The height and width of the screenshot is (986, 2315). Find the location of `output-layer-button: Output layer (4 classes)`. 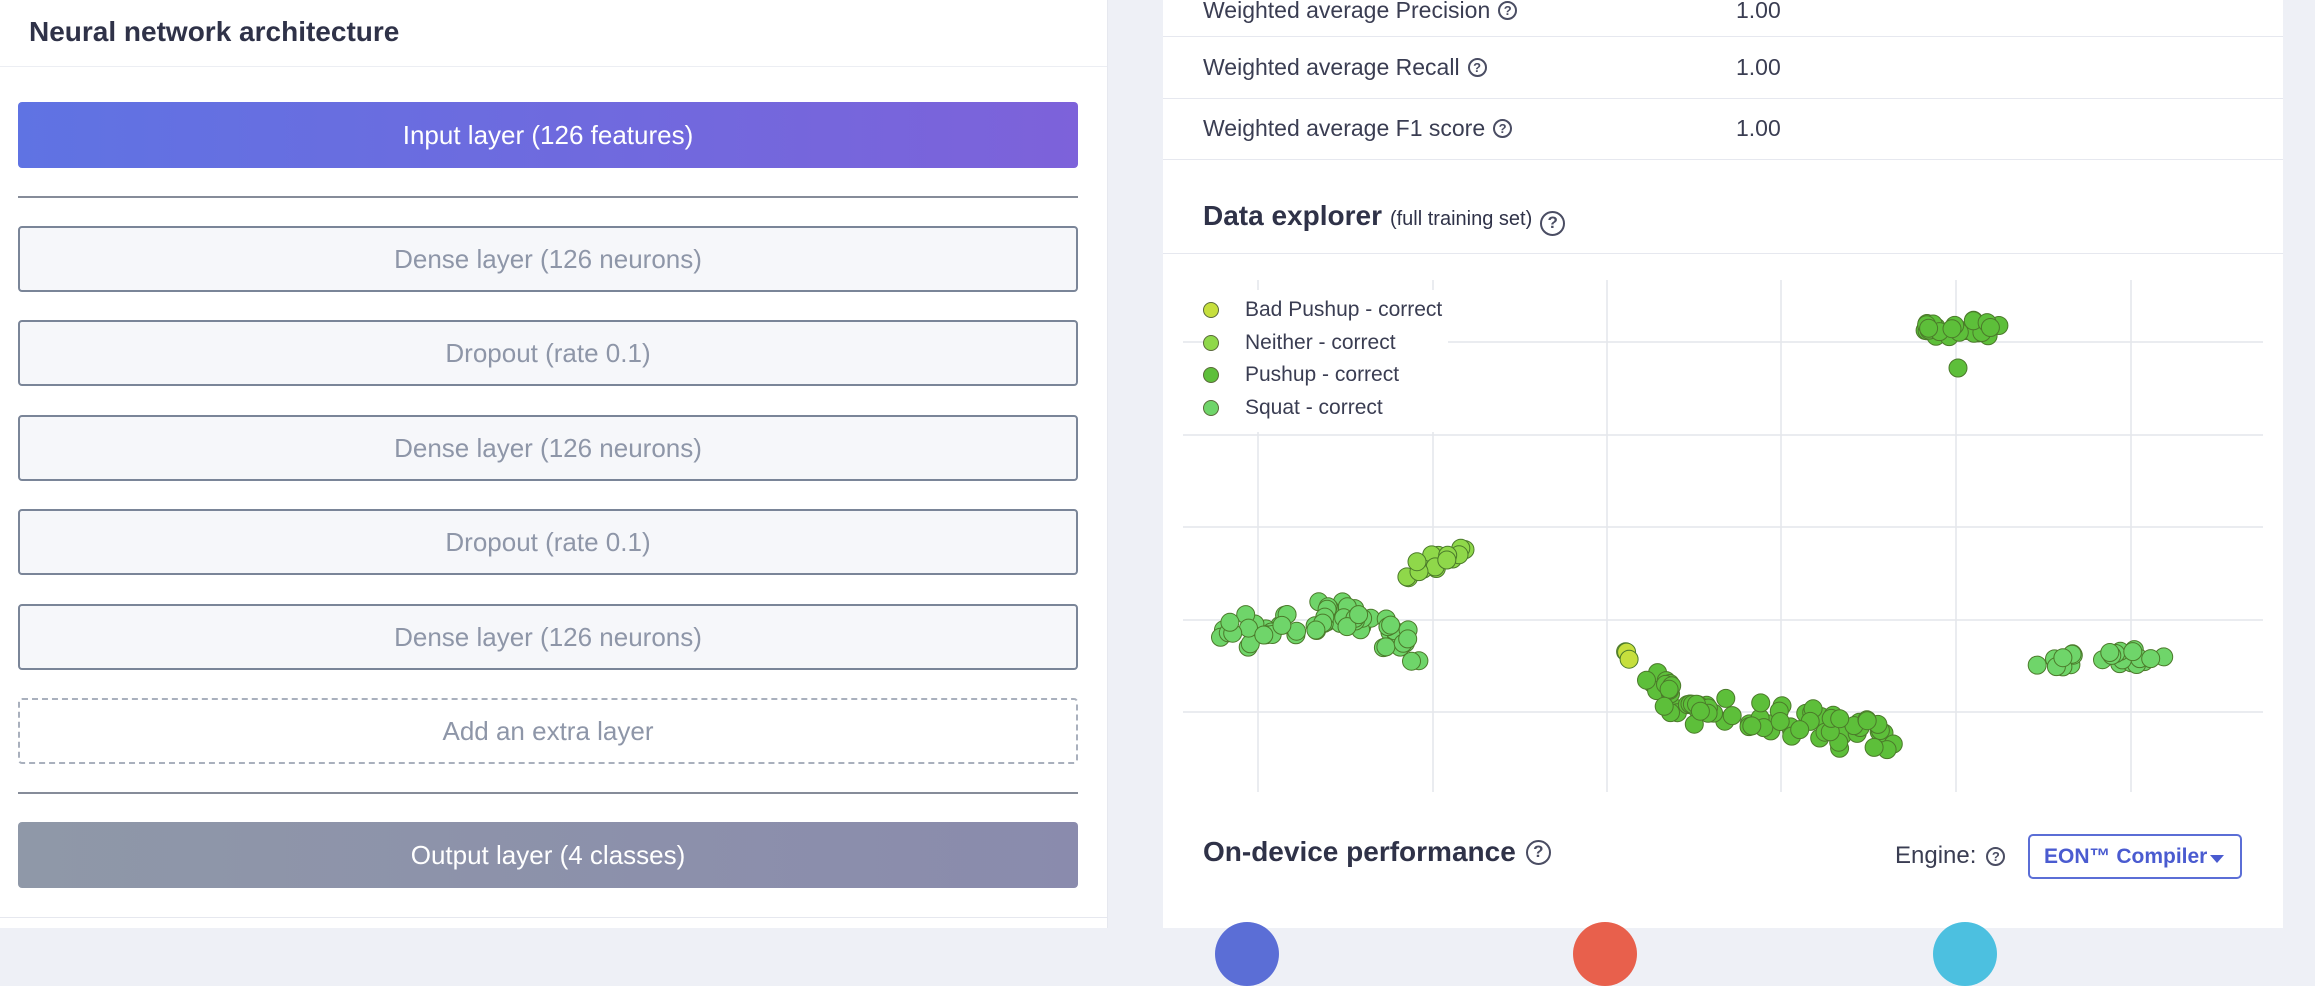

output-layer-button: Output layer (4 classes) is located at coordinates (548, 855).